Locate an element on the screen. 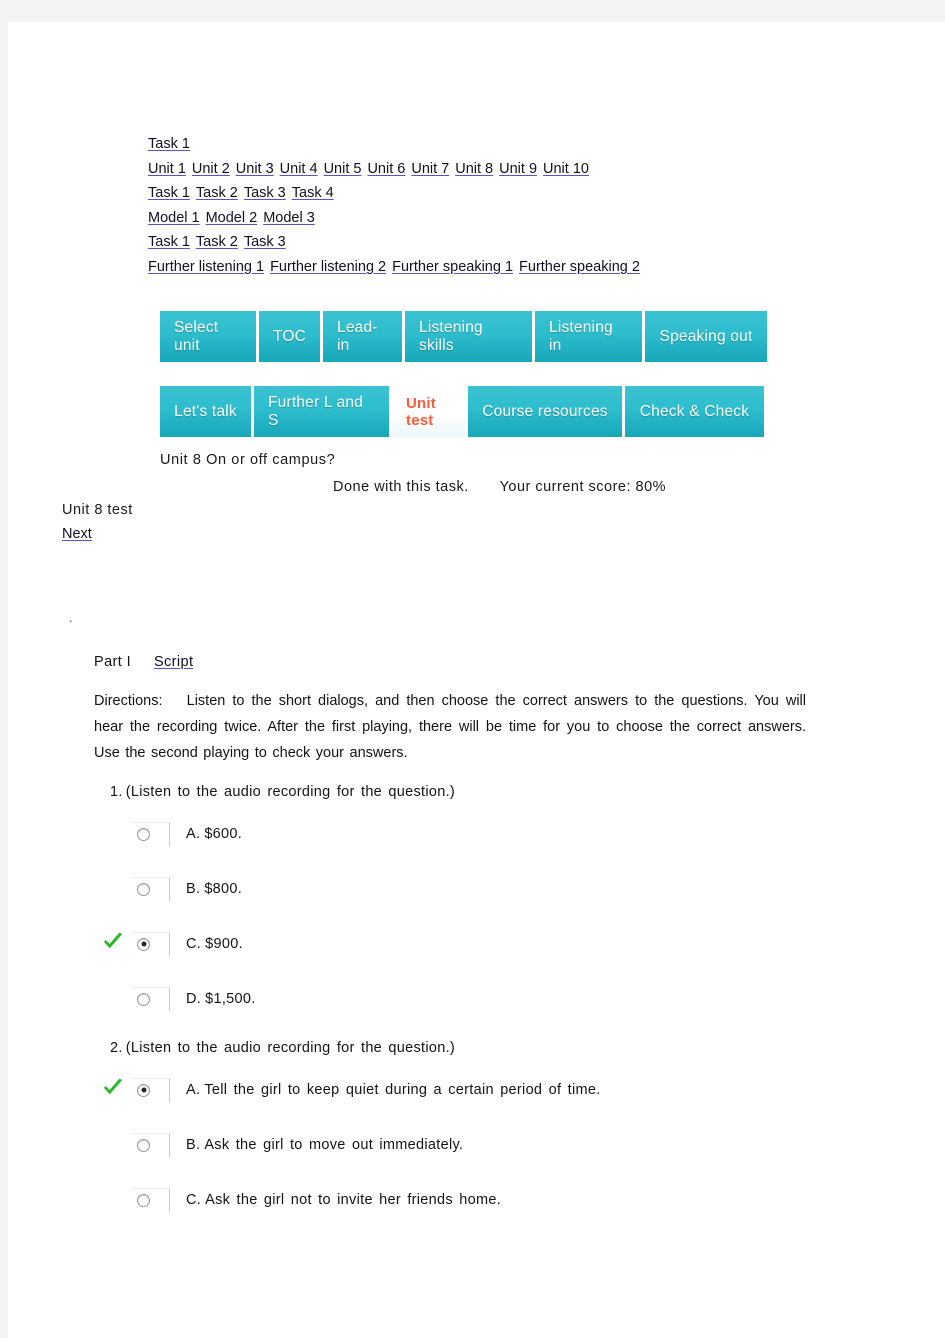 This screenshot has height=1338, width=945. nav-button-let-s-talk: Let's talk is located at coordinates (205, 411).